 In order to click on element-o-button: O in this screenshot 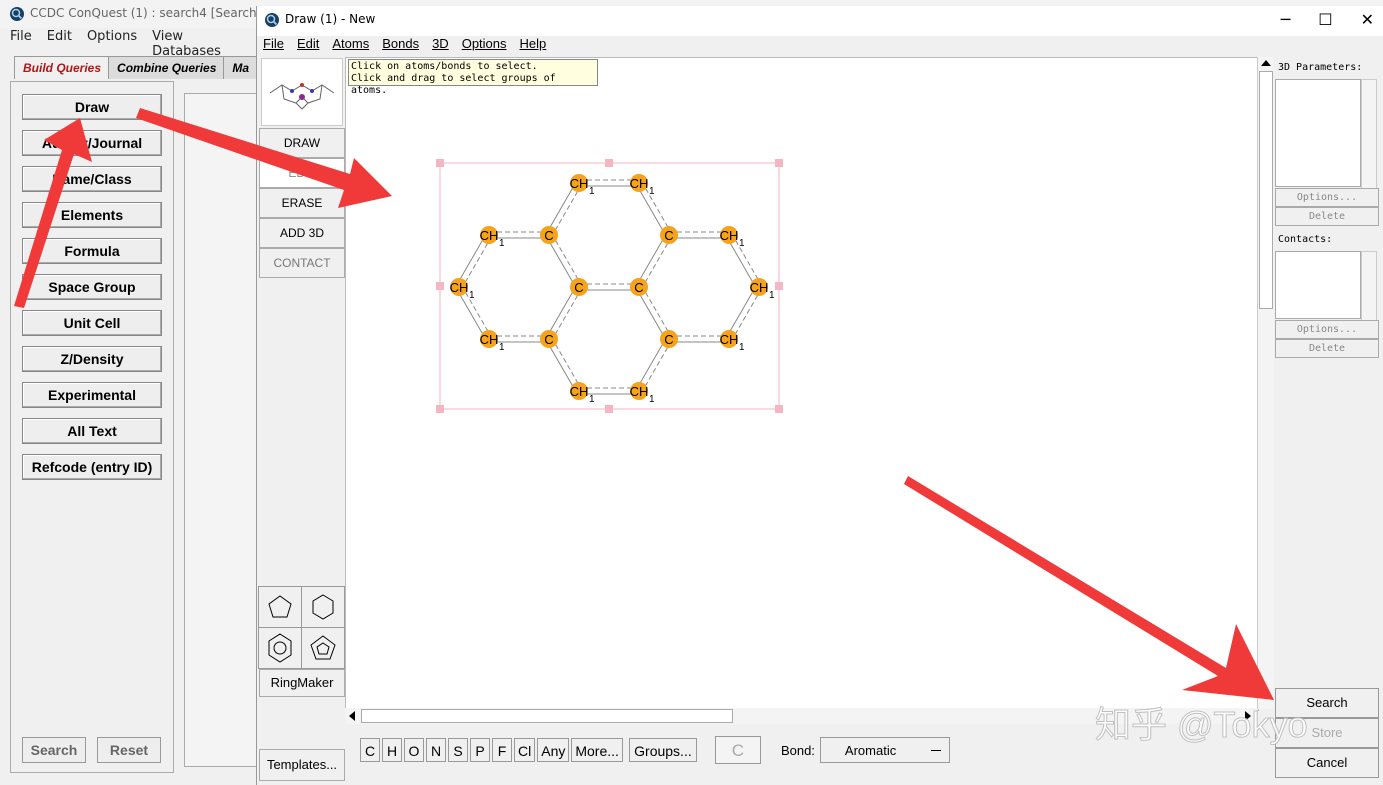, I will do `click(414, 750)`.